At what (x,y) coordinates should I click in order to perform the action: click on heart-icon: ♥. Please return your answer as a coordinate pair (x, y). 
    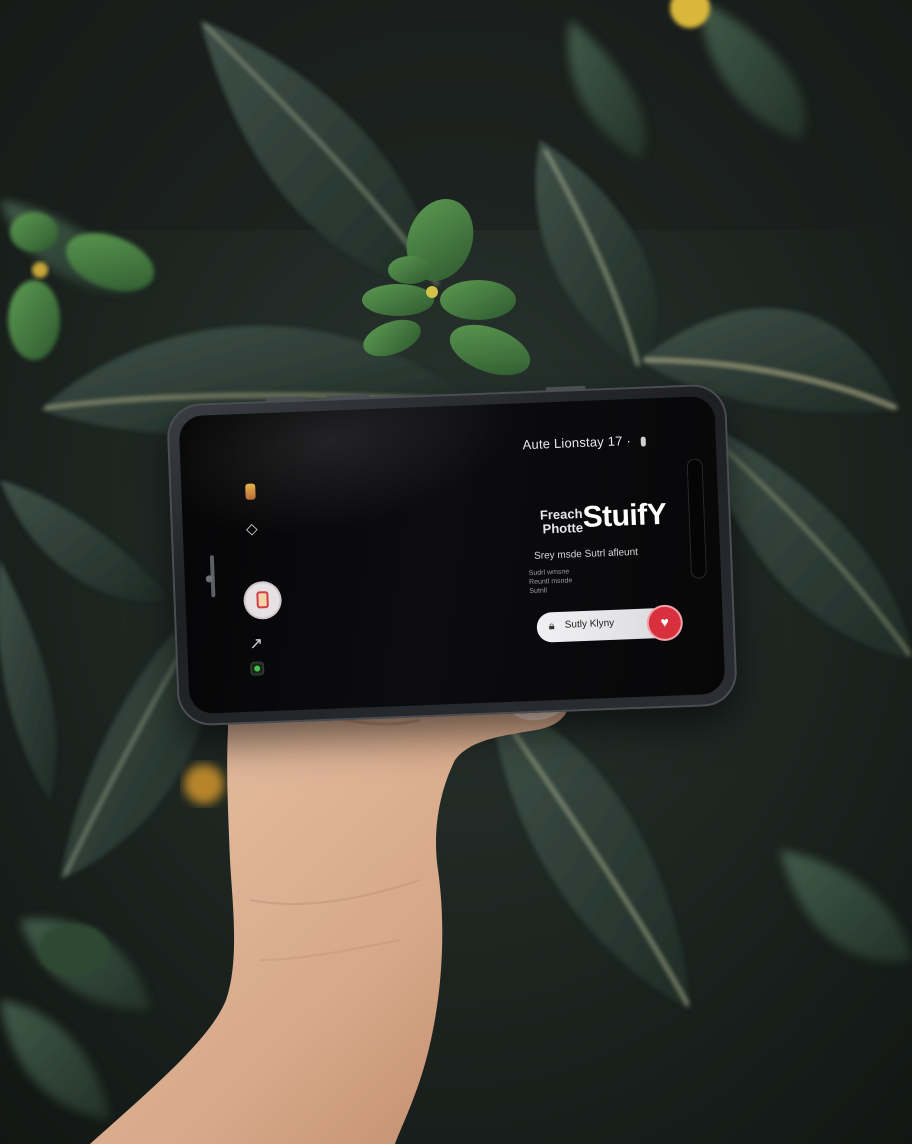
    Looking at the image, I should click on (665, 622).